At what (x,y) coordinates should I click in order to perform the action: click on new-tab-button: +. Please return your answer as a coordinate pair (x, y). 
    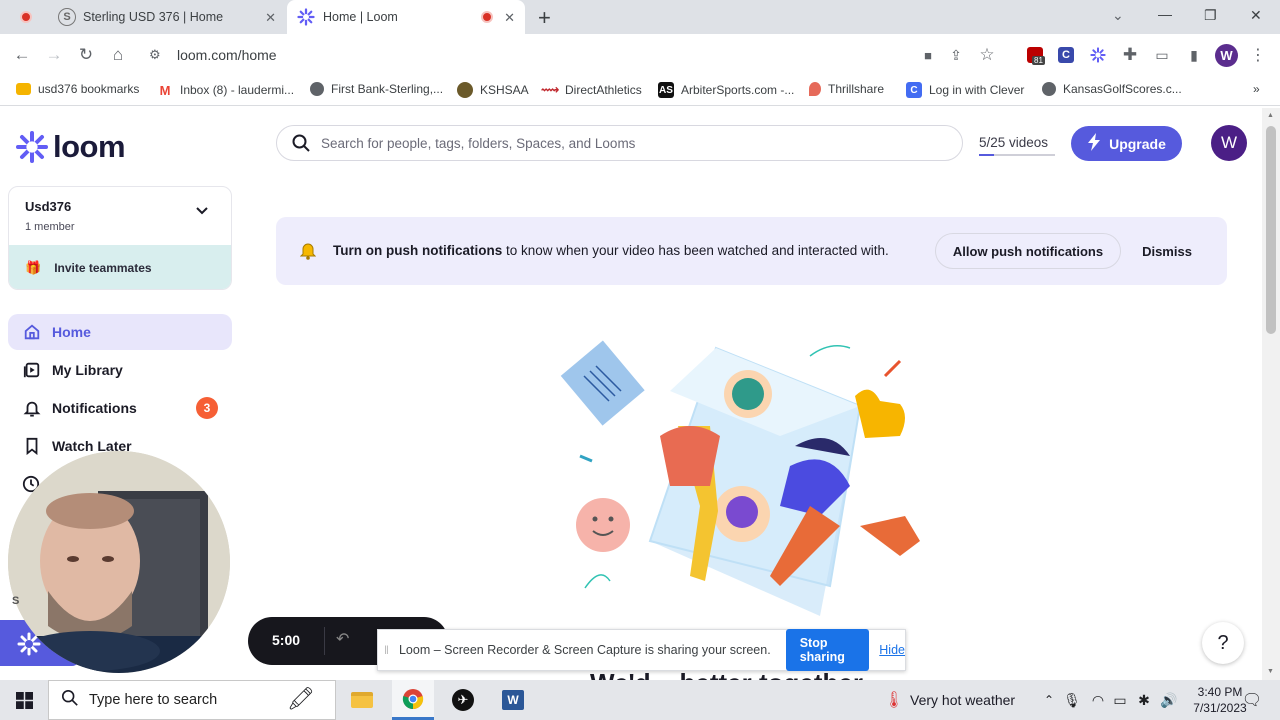
    Looking at the image, I should click on (544, 18).